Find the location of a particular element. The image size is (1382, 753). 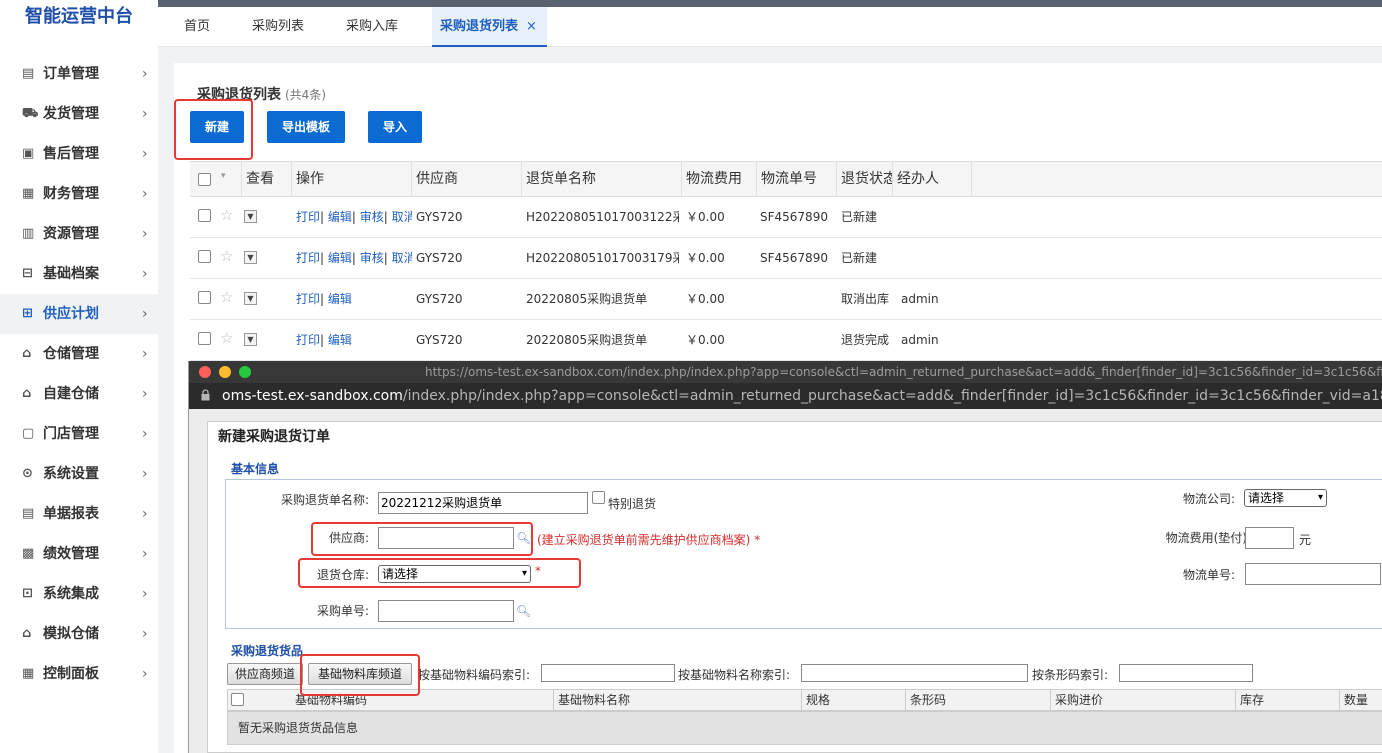

sidebar-item-label: 模拟仓储 is located at coordinates (71, 634).